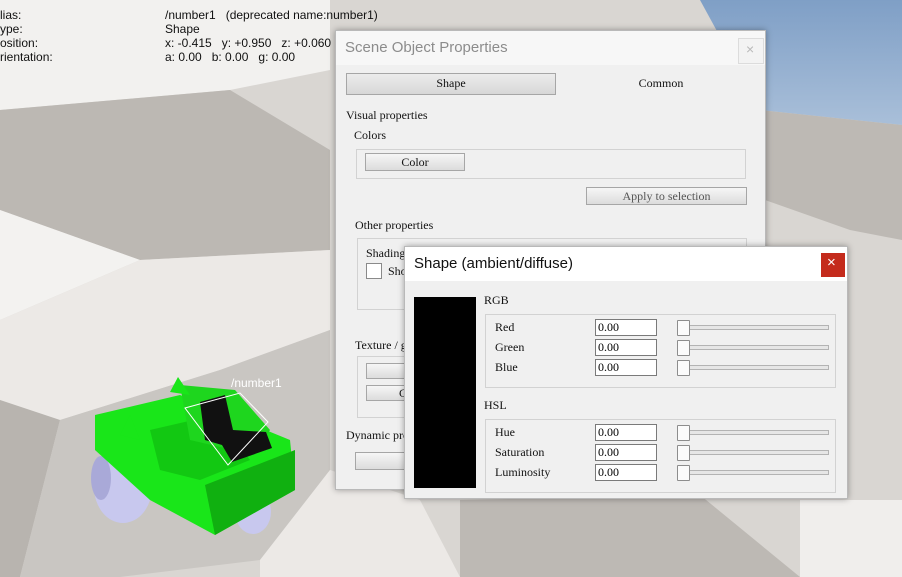 The width and height of the screenshot is (902, 577). I want to click on hsl-heading: HSL, so click(495, 405).